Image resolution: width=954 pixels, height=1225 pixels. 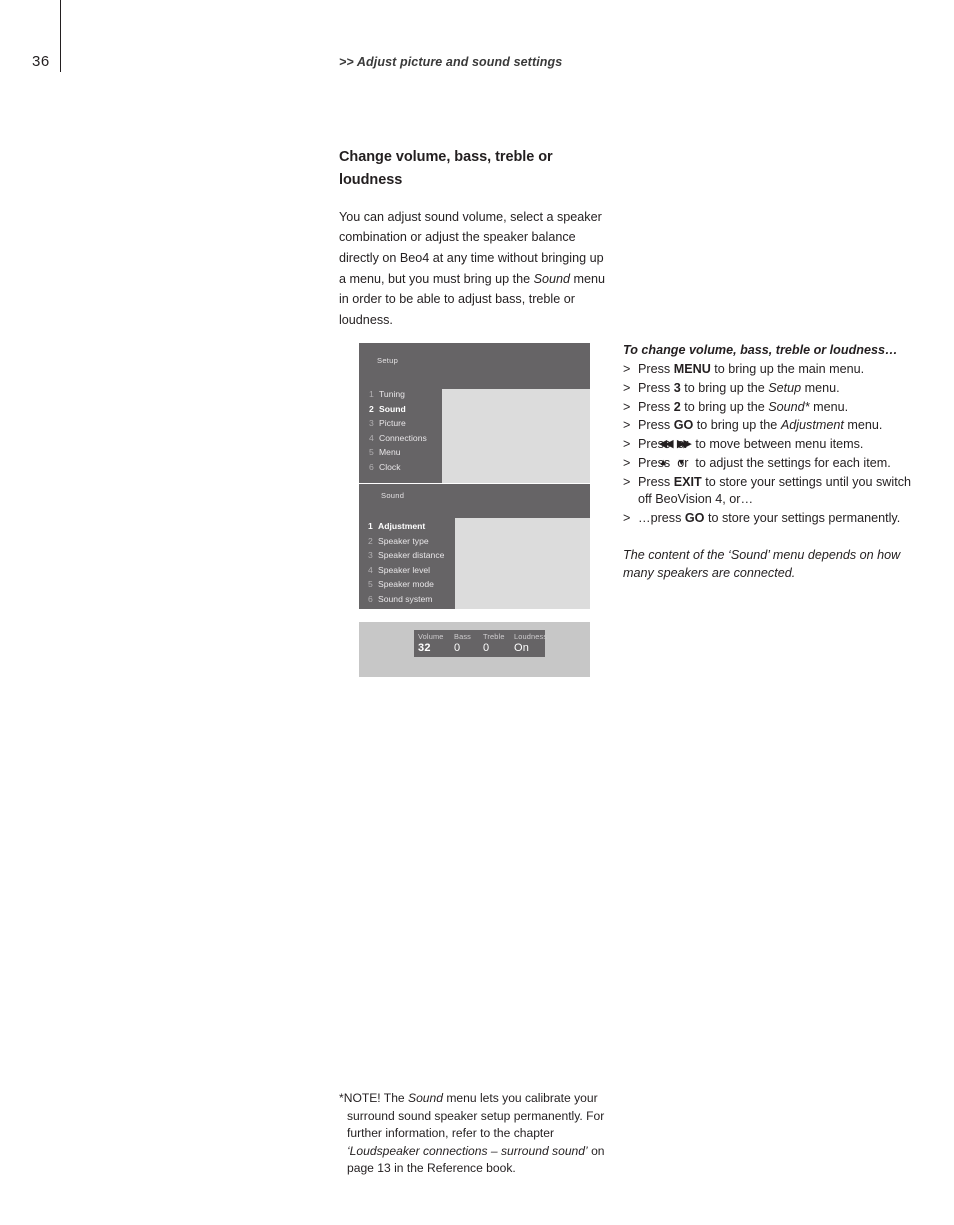 I want to click on page-number: 36, so click(x=41, y=61).